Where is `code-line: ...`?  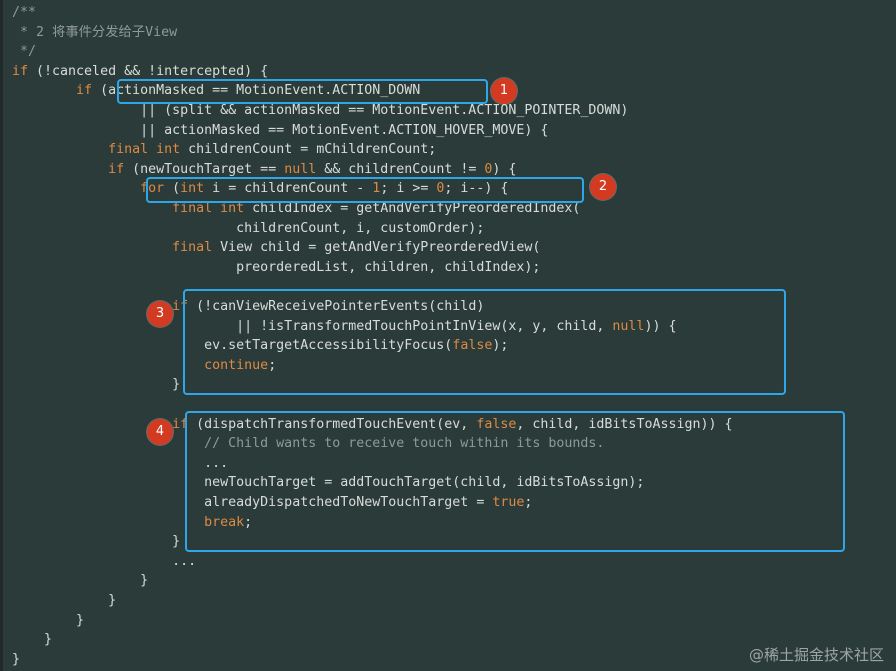 code-line: ... is located at coordinates (104, 562).